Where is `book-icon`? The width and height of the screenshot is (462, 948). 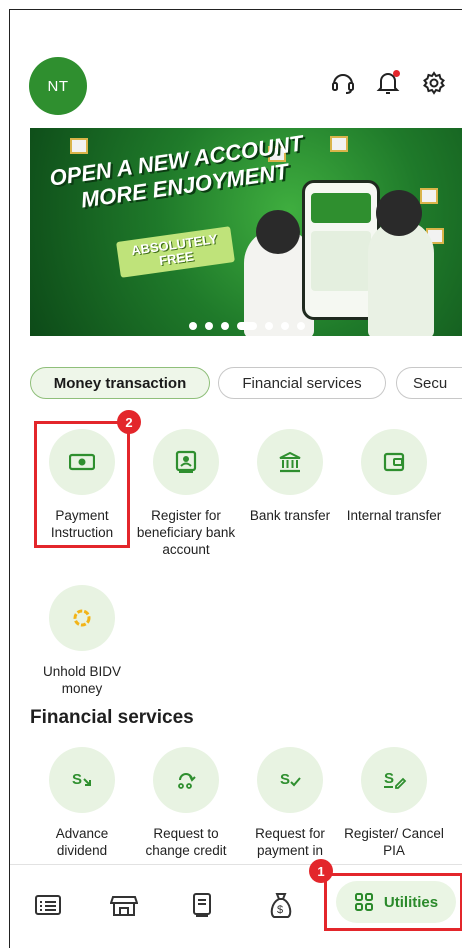
book-icon is located at coordinates (202, 905).